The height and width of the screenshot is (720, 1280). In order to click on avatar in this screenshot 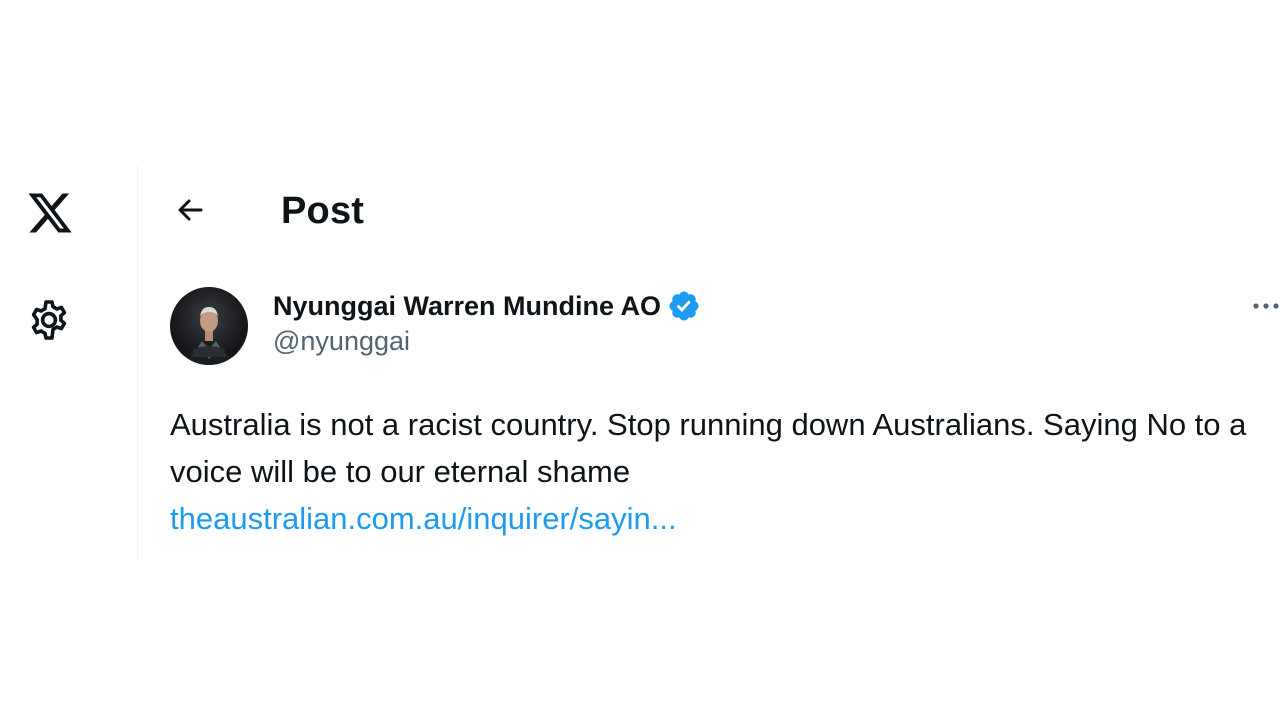, I will do `click(209, 326)`.